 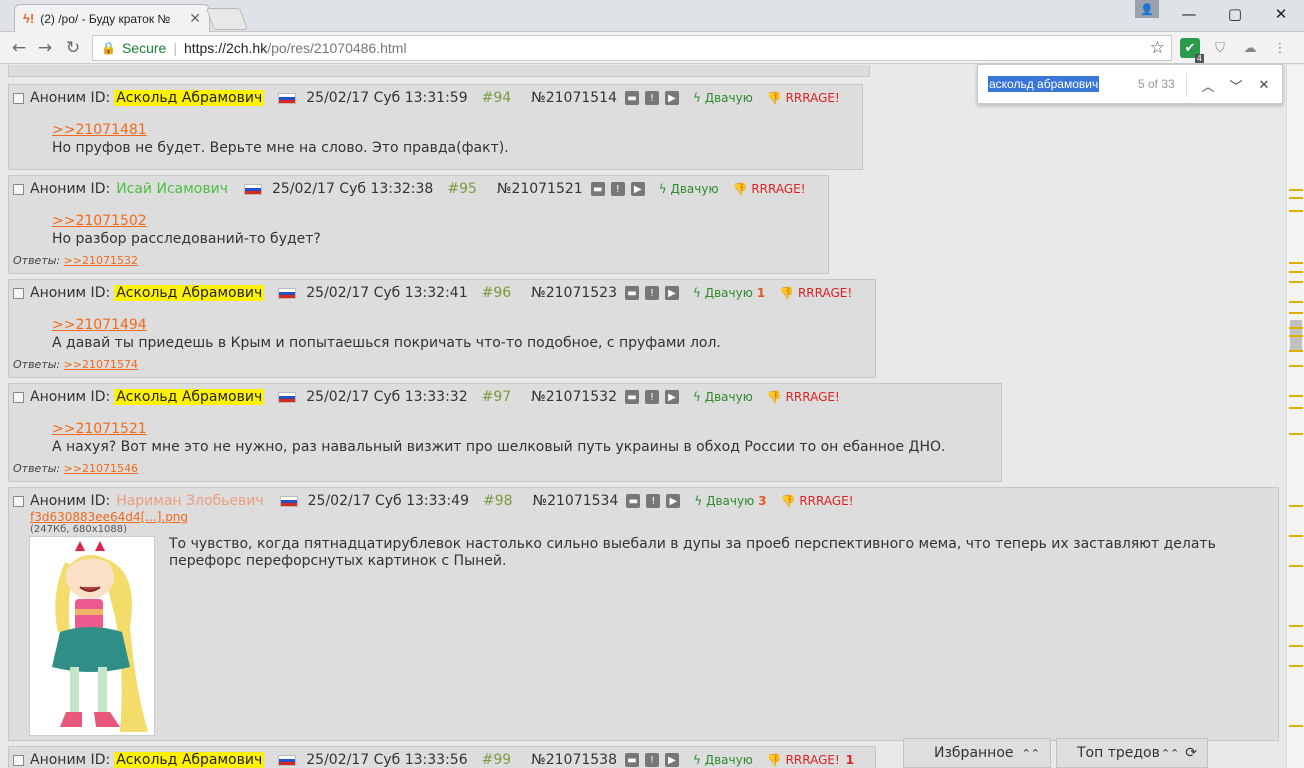 I want to click on quote-link: >>21071521, so click(x=524, y=429).